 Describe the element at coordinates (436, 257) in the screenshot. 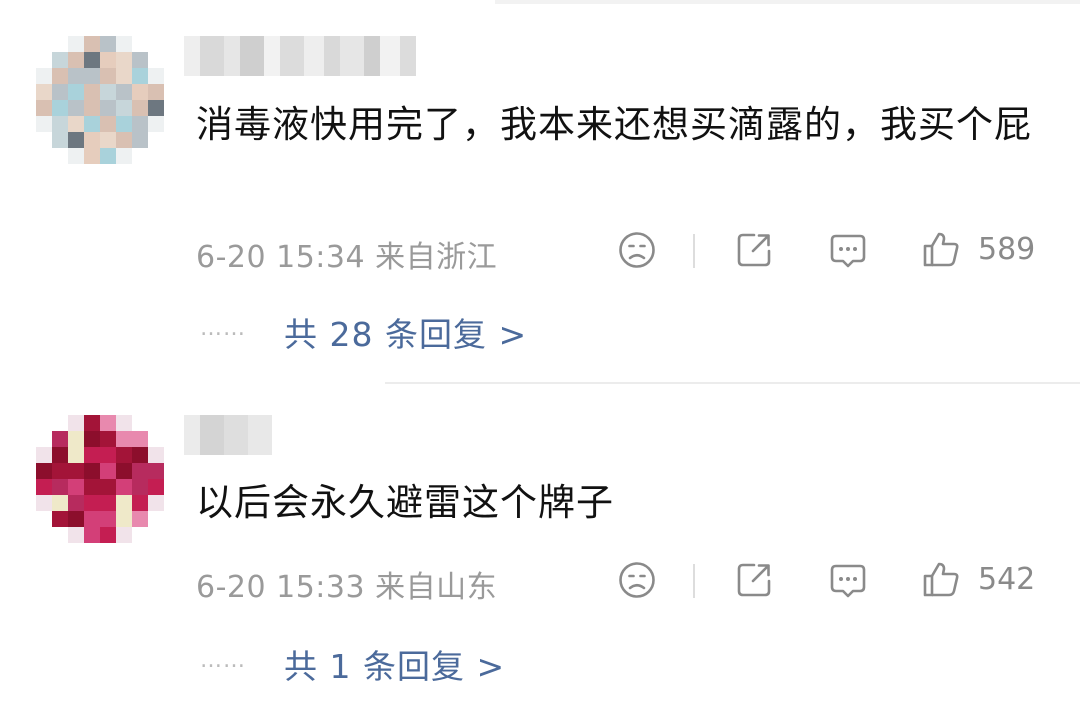

I see `comment-location: 来自浙江` at that location.